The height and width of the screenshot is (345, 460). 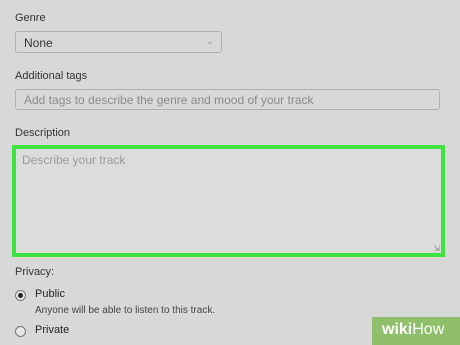 I want to click on wikihow-watermark: wikiHow, so click(x=416, y=331).